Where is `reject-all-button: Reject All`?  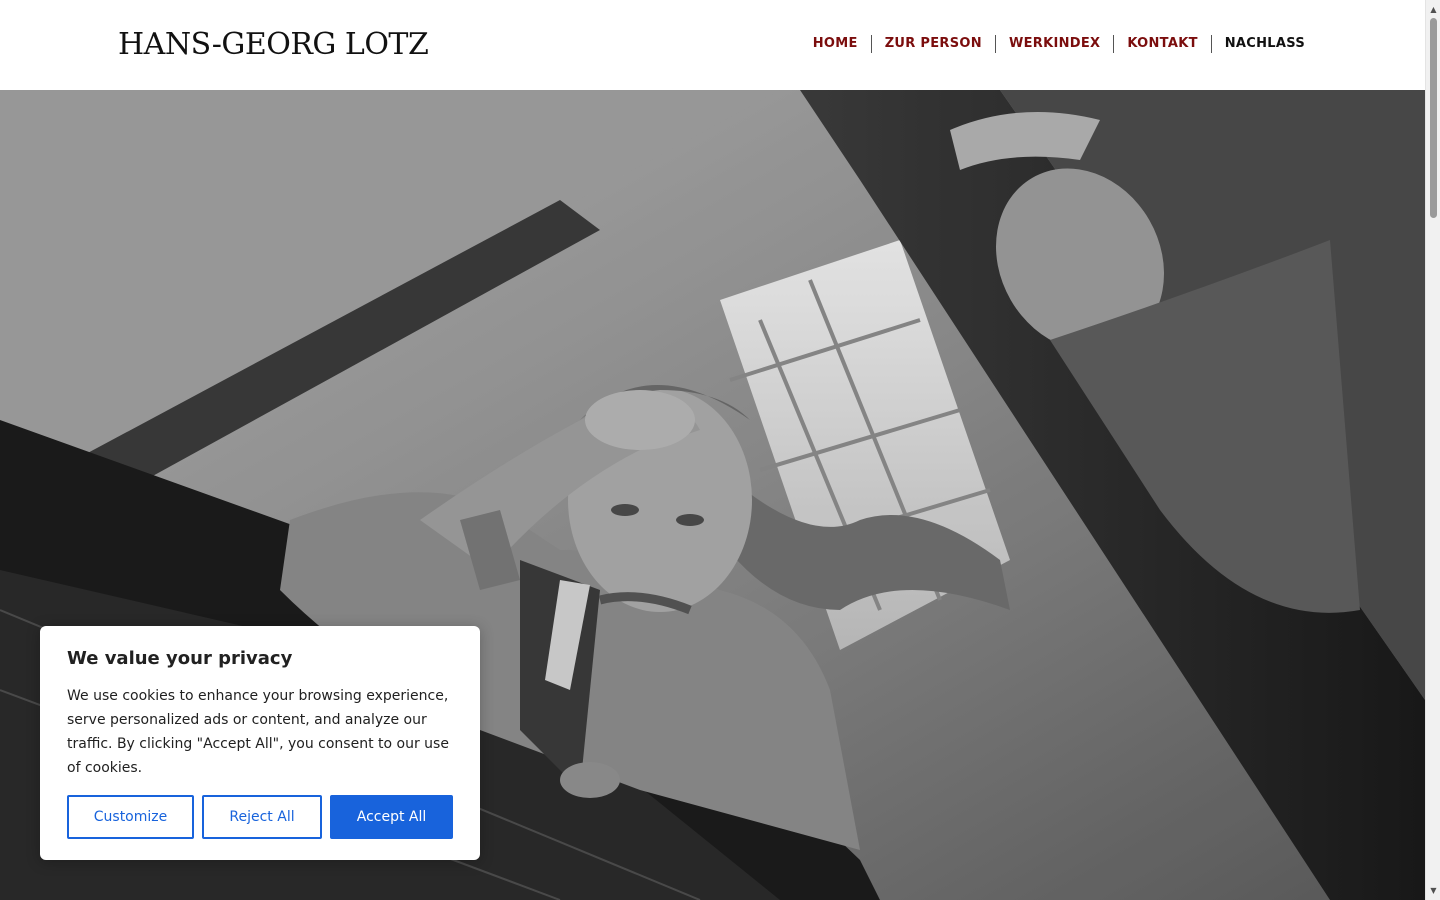 reject-all-button: Reject All is located at coordinates (262, 817).